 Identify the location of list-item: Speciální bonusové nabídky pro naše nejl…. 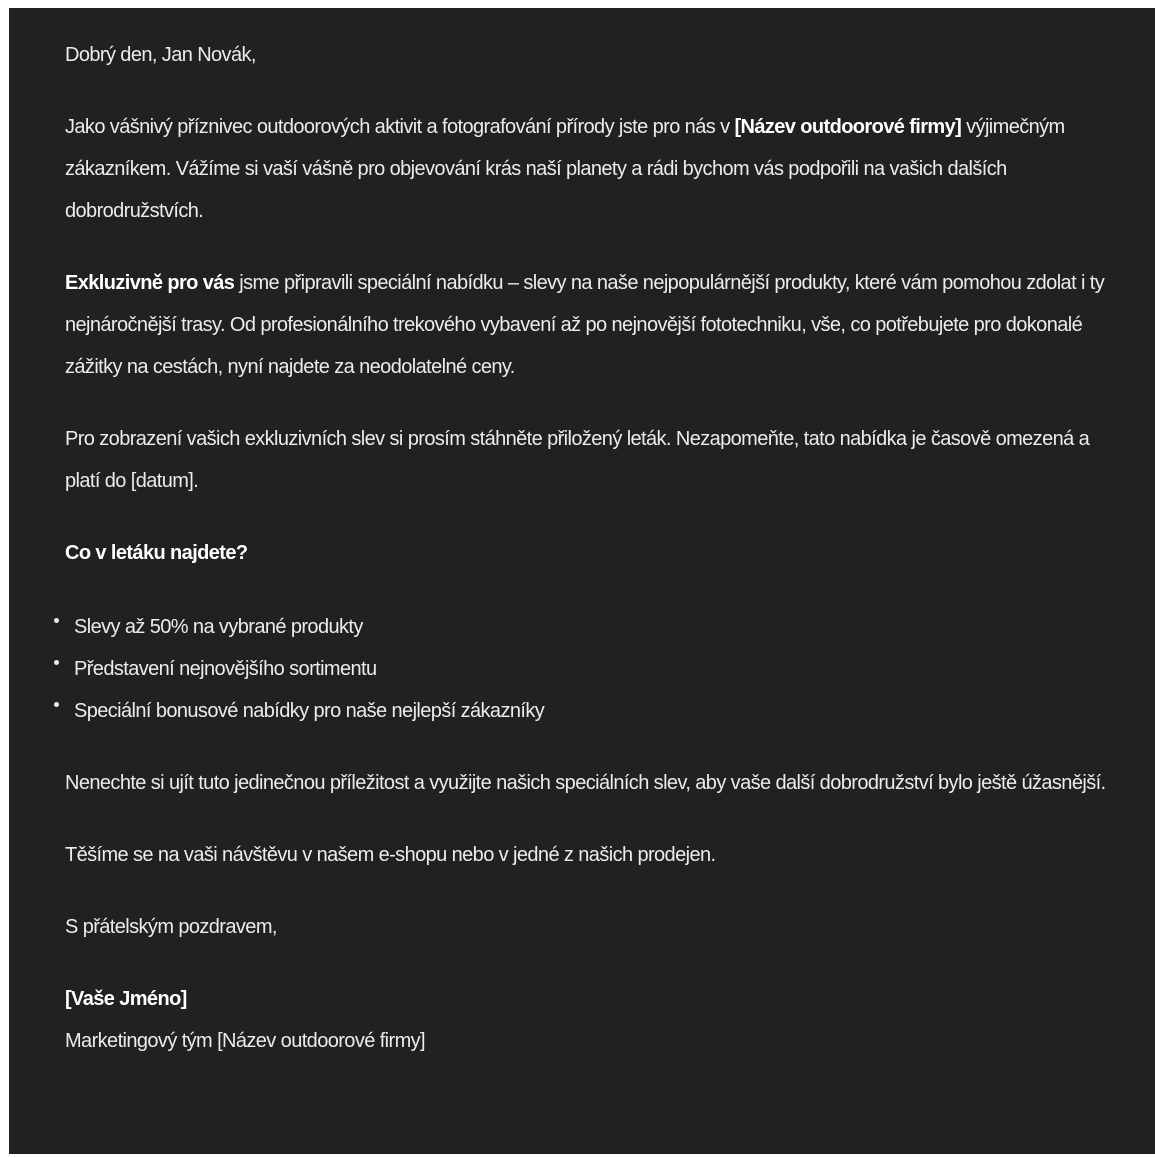
(583, 711).